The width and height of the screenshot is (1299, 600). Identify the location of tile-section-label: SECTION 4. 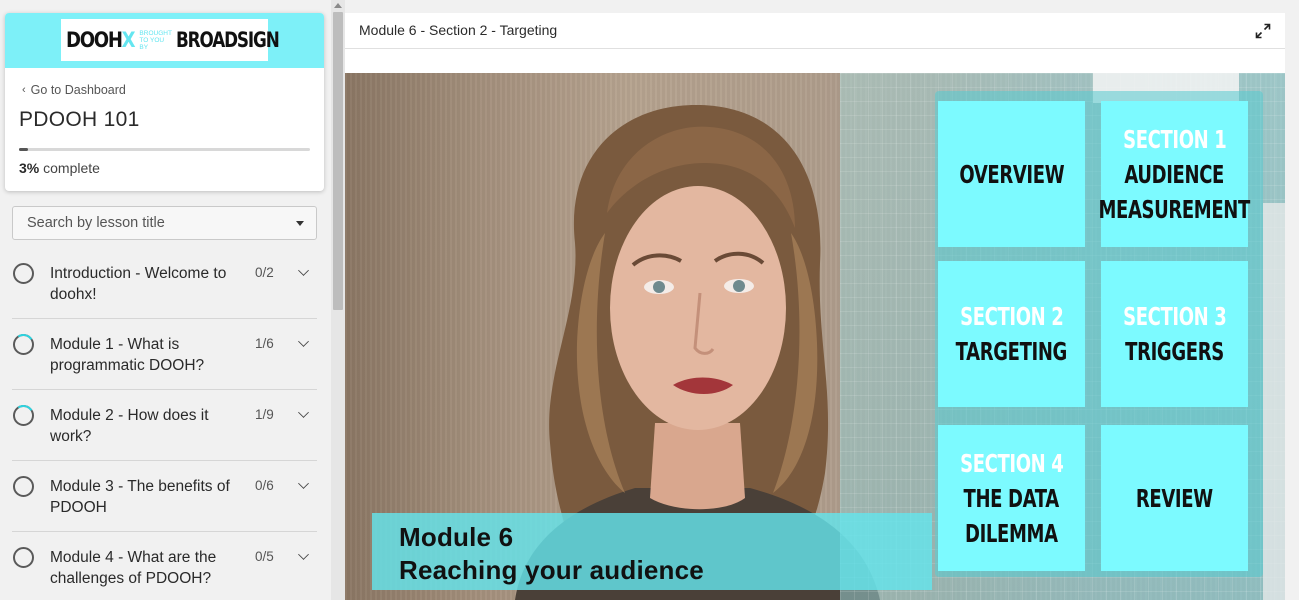
(1011, 463).